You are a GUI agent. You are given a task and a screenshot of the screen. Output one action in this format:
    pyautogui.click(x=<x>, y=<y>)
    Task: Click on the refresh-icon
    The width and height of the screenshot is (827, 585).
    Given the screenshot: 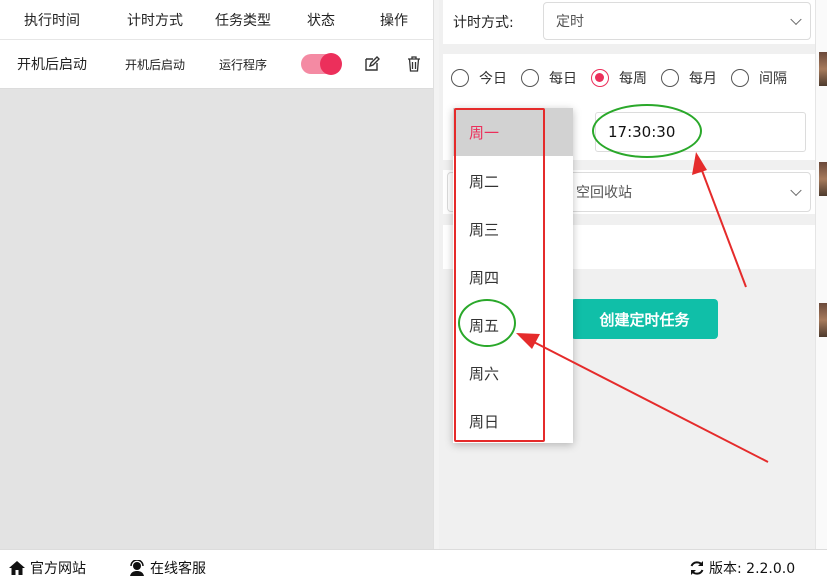 What is the action you would take?
    pyautogui.click(x=697, y=568)
    